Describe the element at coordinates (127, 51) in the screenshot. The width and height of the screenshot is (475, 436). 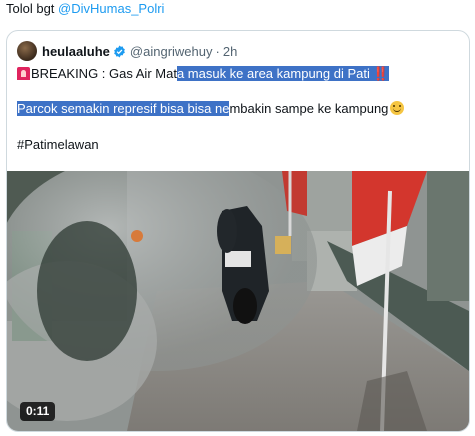
I see `quoted-tweet-header: heulaaluhe @aingriwehuy · 2h` at that location.